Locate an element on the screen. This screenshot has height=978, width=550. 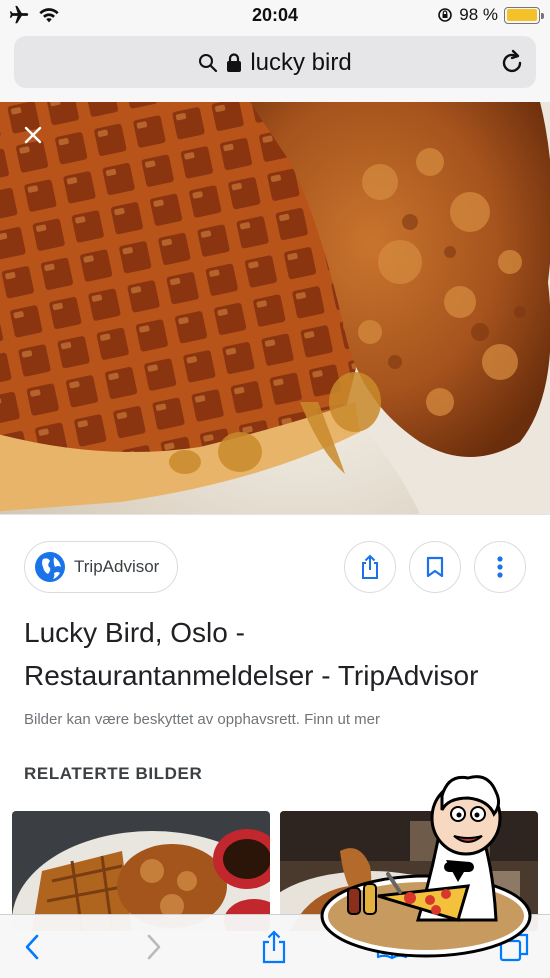
battery-percent: 98 % is located at coordinates (478, 14).